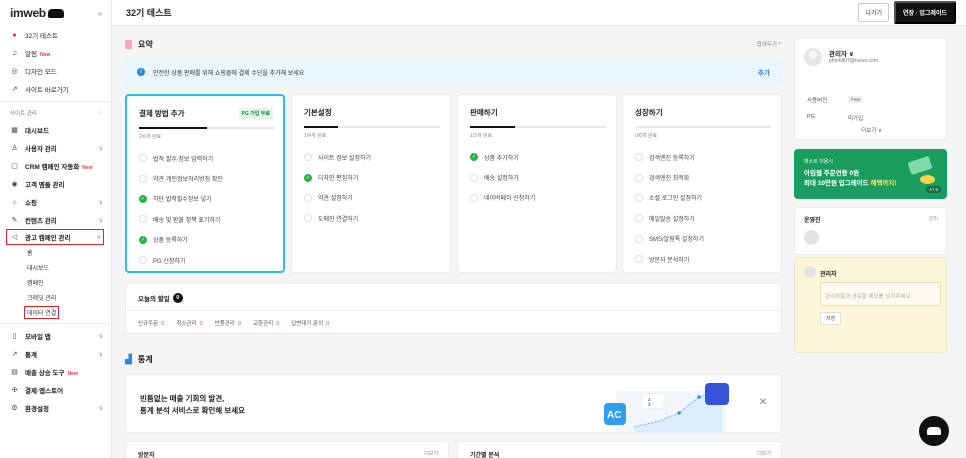 The height and width of the screenshot is (458, 966). I want to click on sidebar-item-customer-groups: ◉ 고객 멤돌 관리, so click(55, 184).